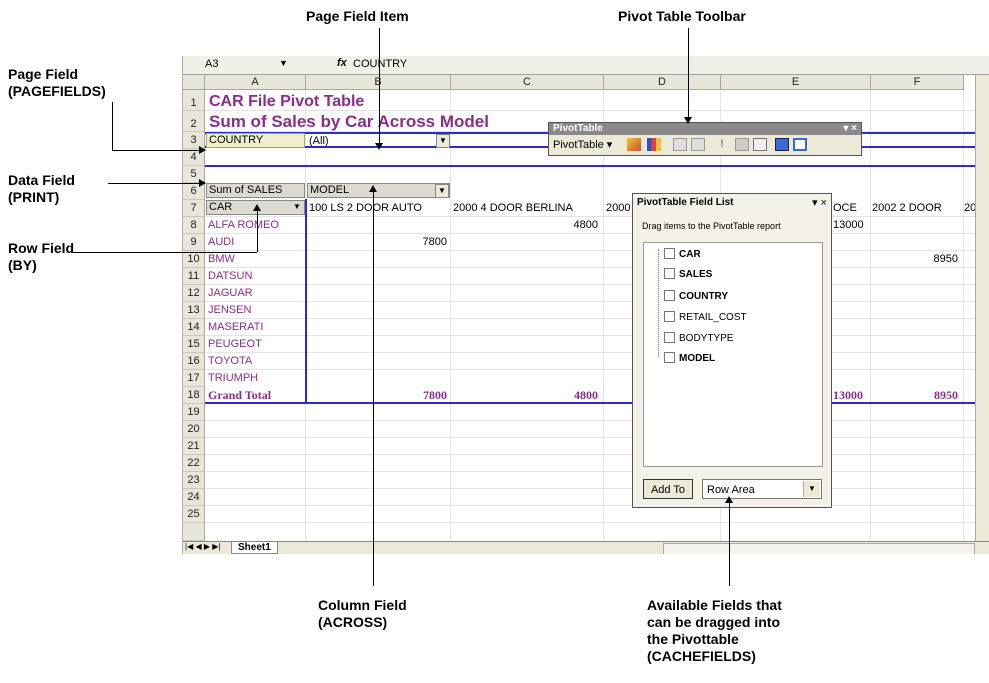 Image resolution: width=989 pixels, height=683 pixels. Describe the element at coordinates (194, 327) in the screenshot. I see `row-header: 14` at that location.